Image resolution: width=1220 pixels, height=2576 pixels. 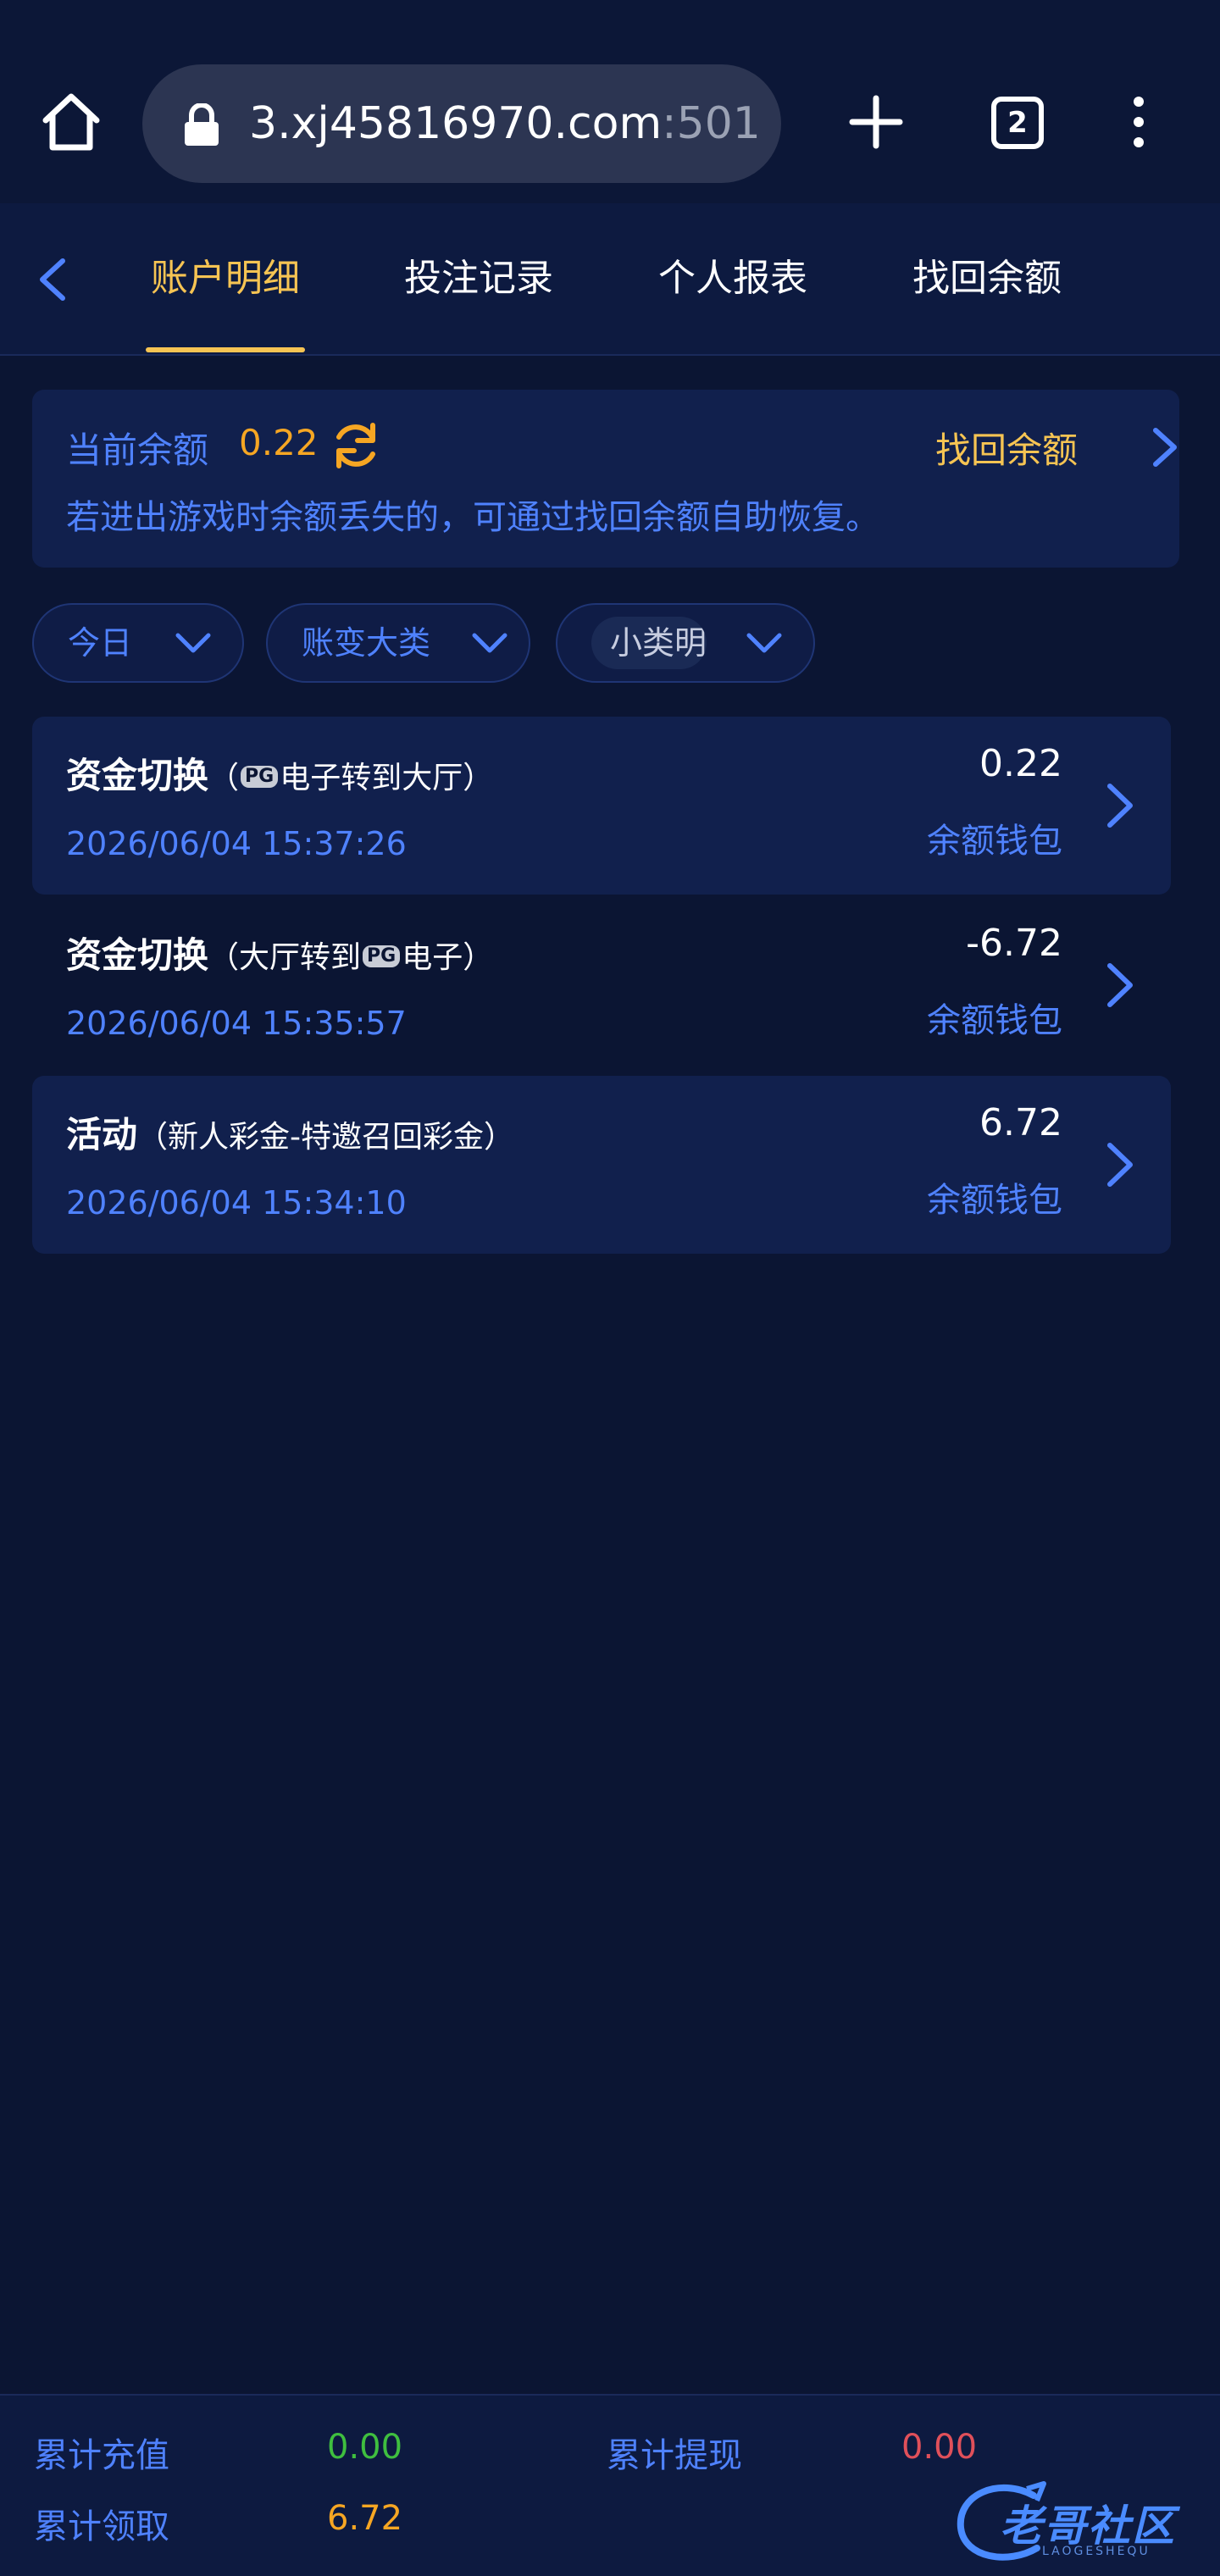 What do you see at coordinates (456, 123) in the screenshot?
I see `url-host: 3.xj45816970.com` at bounding box center [456, 123].